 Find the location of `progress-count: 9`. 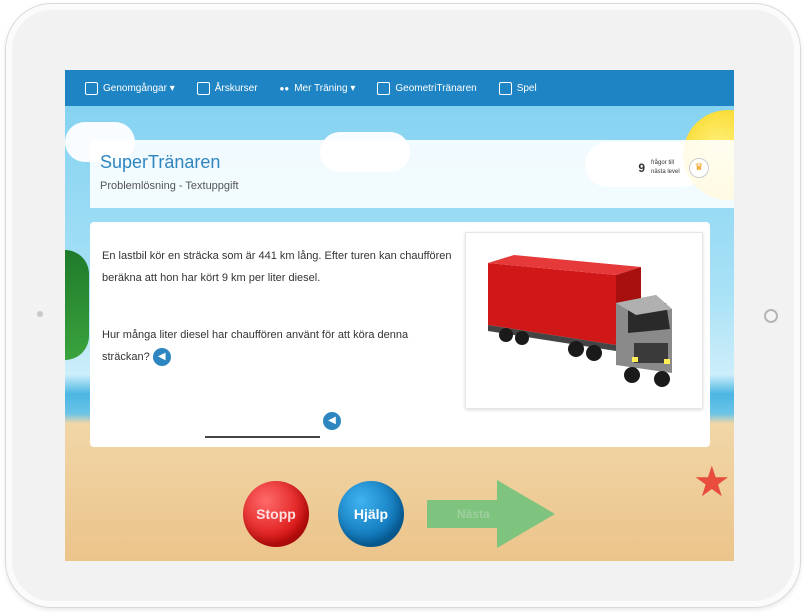

progress-count: 9 is located at coordinates (641, 168).